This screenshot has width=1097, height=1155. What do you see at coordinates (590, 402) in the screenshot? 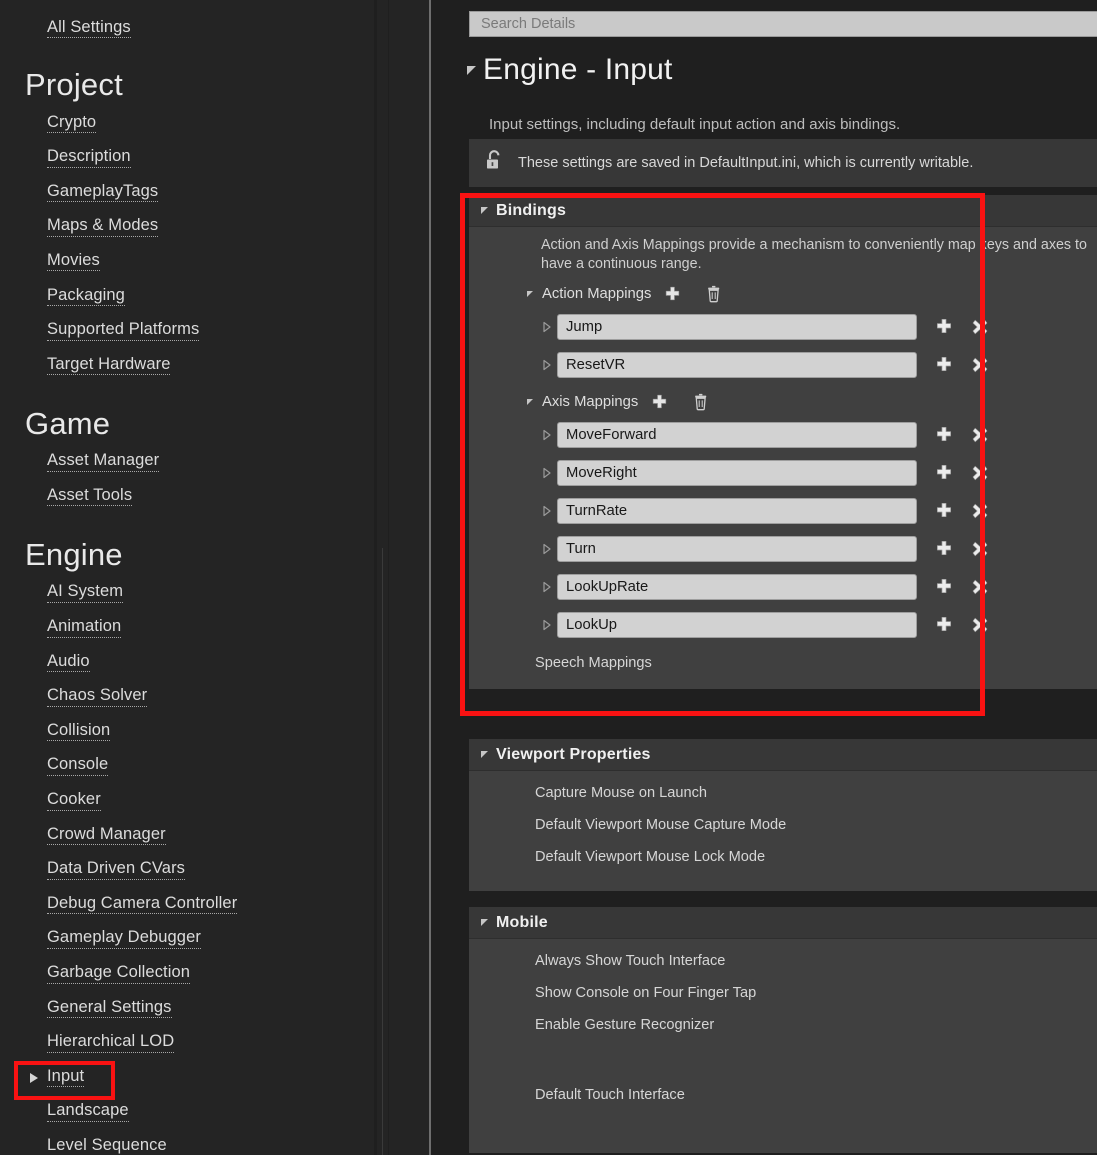
I see `axis-mappings-label: Axis Mappings` at bounding box center [590, 402].